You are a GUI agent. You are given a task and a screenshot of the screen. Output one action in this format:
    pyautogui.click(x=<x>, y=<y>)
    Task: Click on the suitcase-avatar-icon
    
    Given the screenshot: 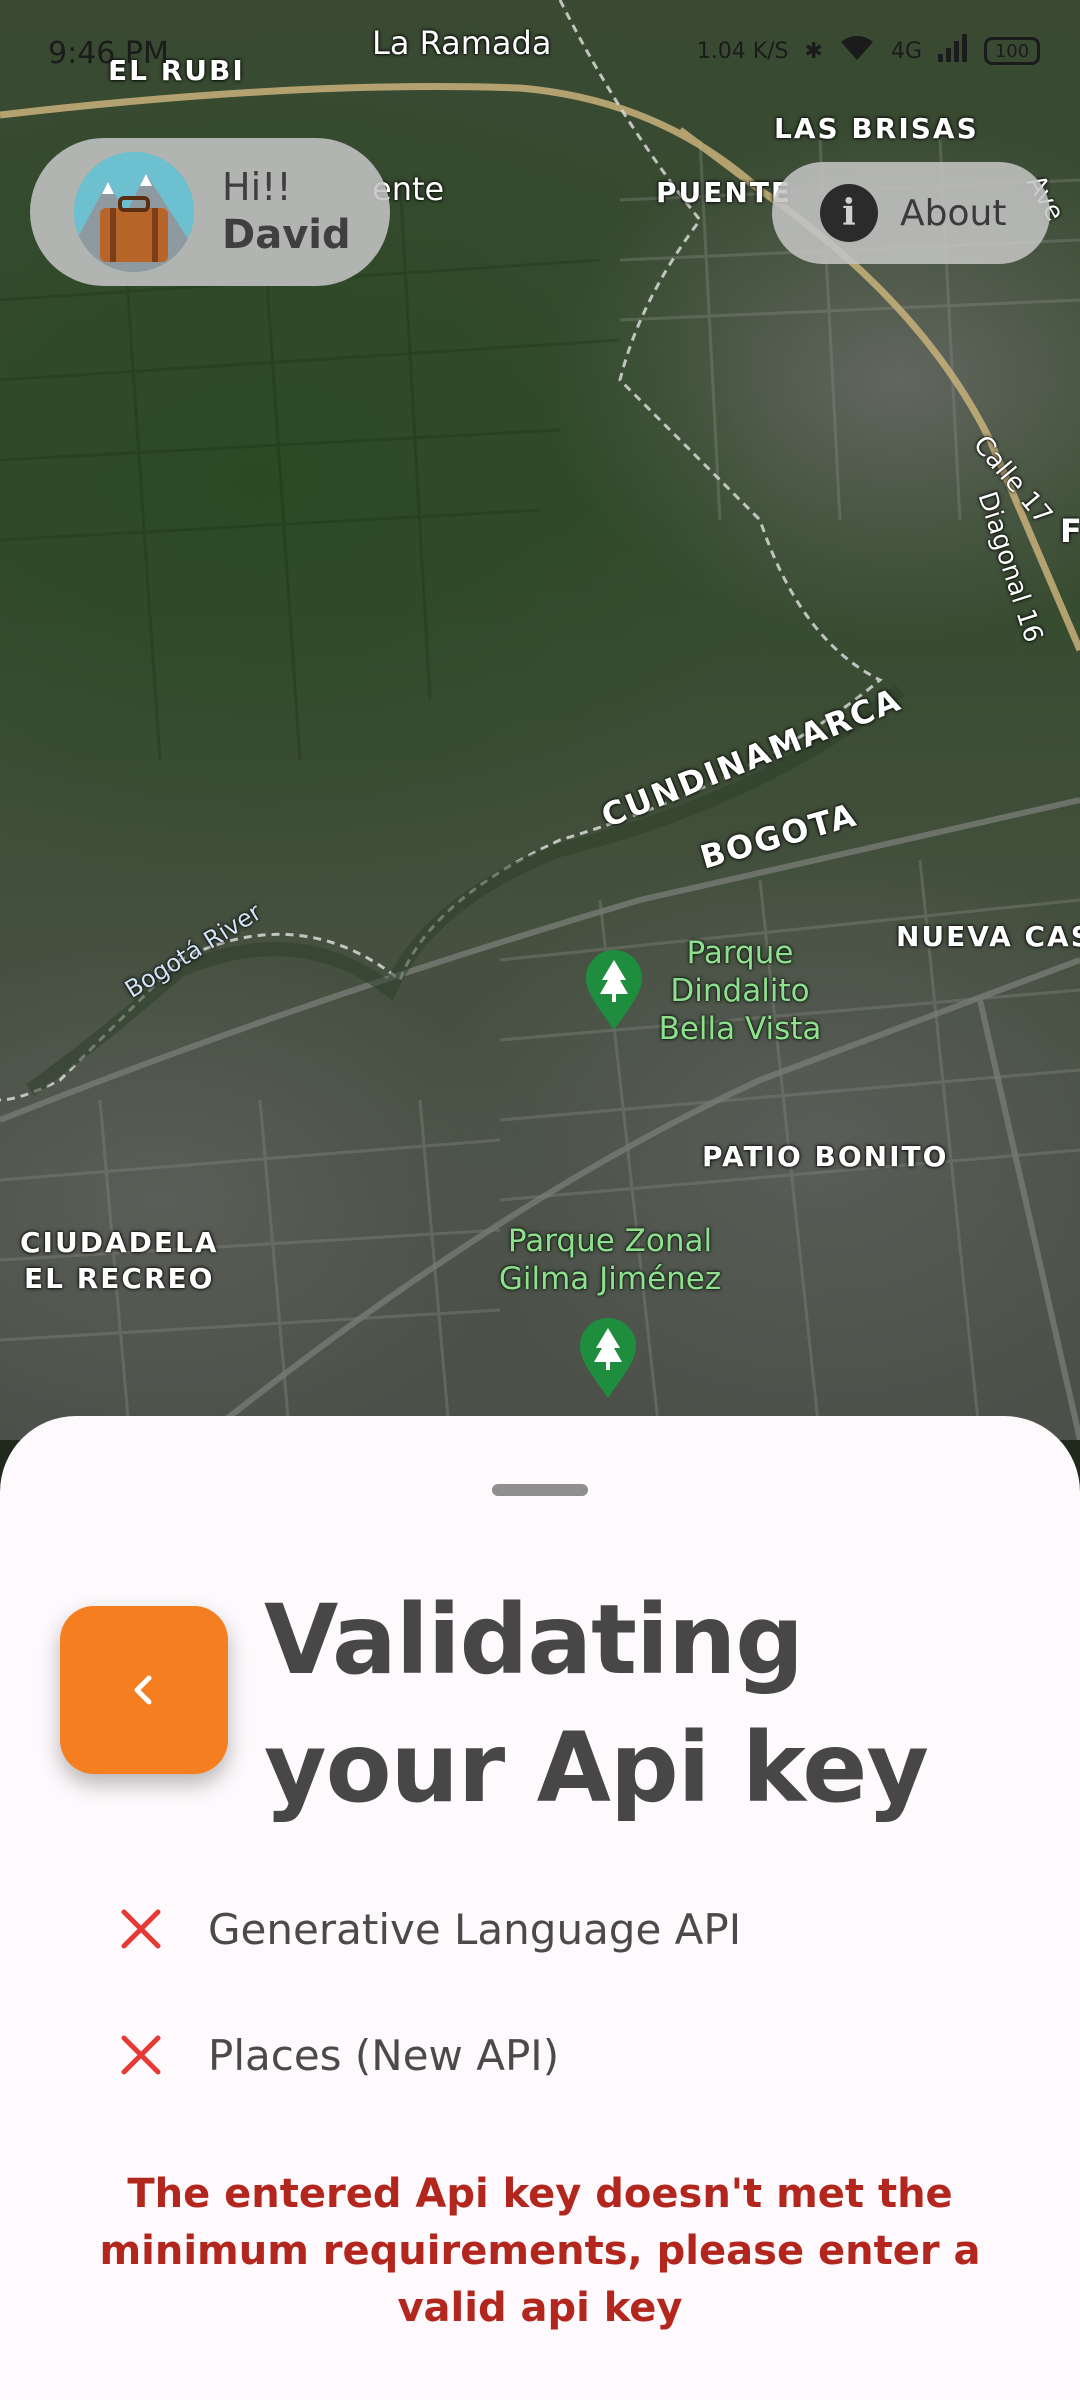 What is the action you would take?
    pyautogui.click(x=134, y=212)
    